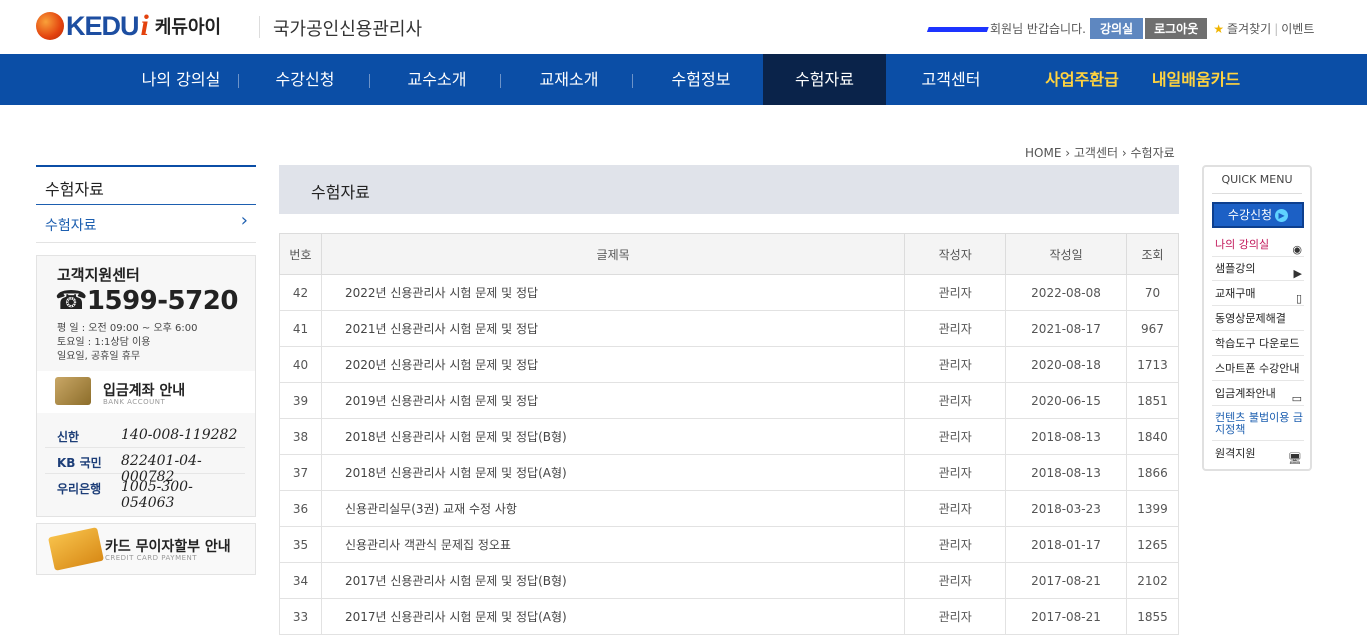 This screenshot has height=635, width=1367. I want to click on quick-menu-item: 나의 강의실 ◉, so click(1258, 245).